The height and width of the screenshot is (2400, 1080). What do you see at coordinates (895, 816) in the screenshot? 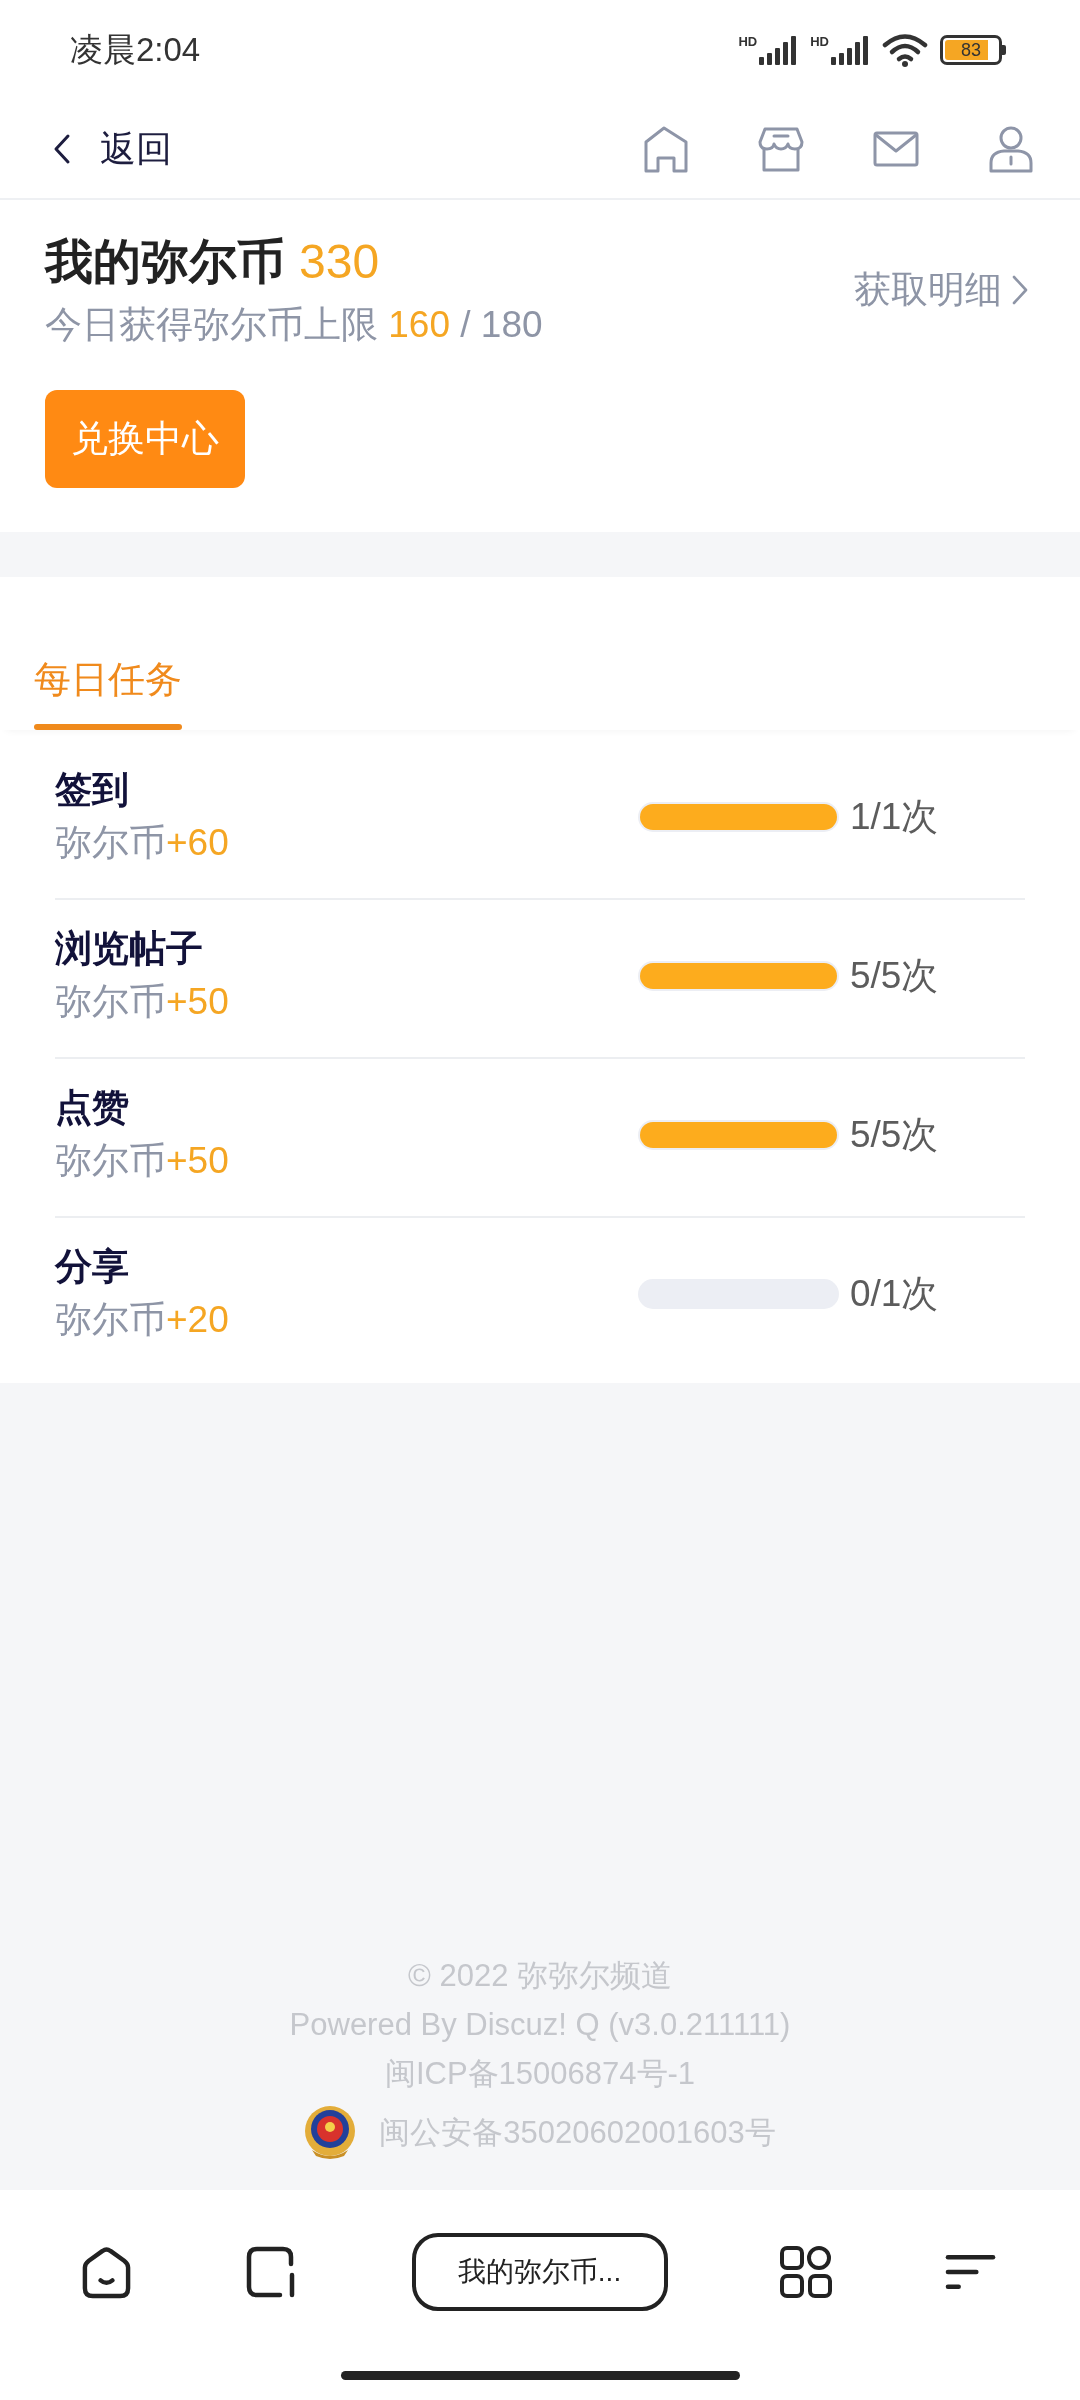
I see `task-progress-count: 1/1次` at bounding box center [895, 816].